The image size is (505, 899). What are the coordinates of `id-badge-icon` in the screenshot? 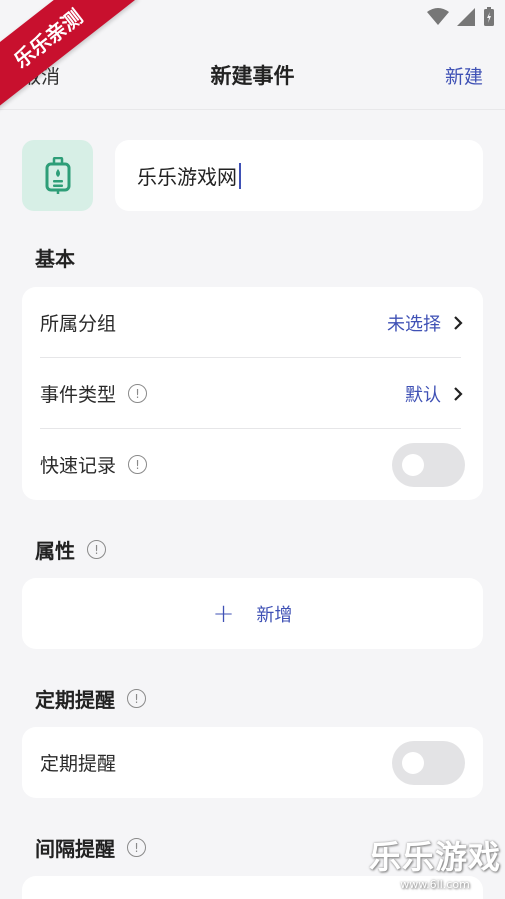 It's located at (57, 175).